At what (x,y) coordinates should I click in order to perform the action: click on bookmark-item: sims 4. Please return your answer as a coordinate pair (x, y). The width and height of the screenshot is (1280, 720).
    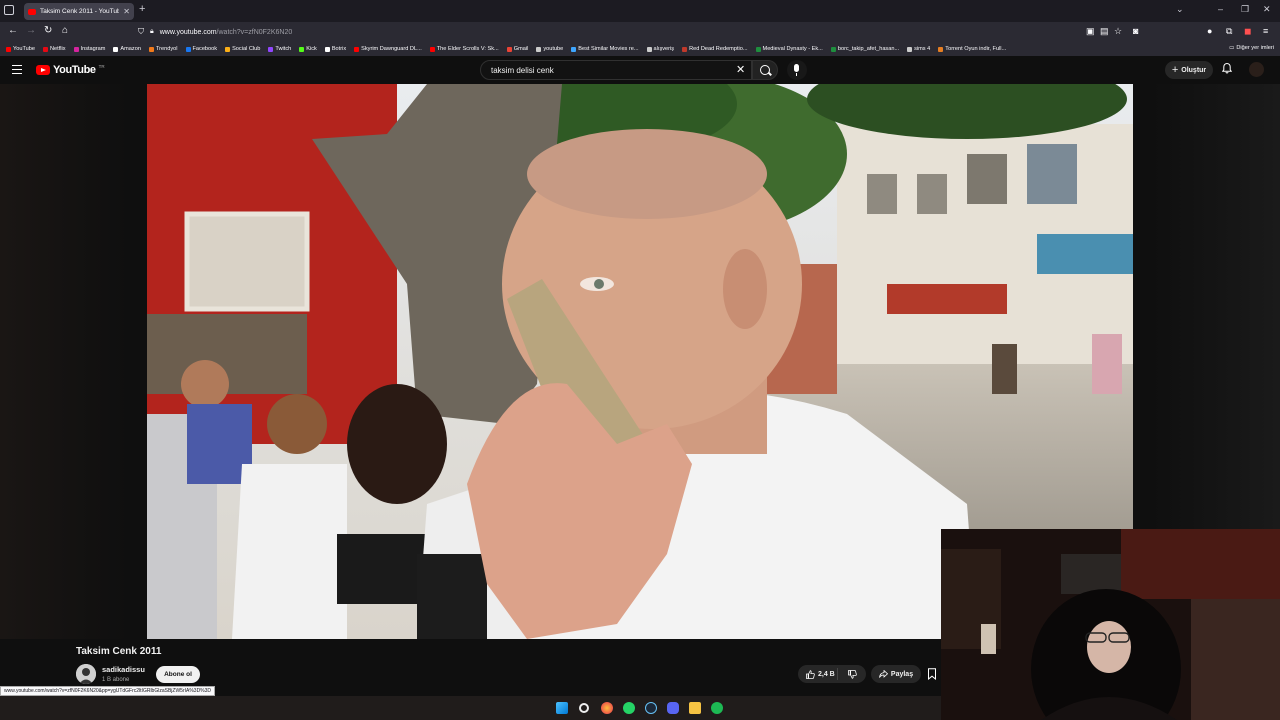
    Looking at the image, I should click on (918, 49).